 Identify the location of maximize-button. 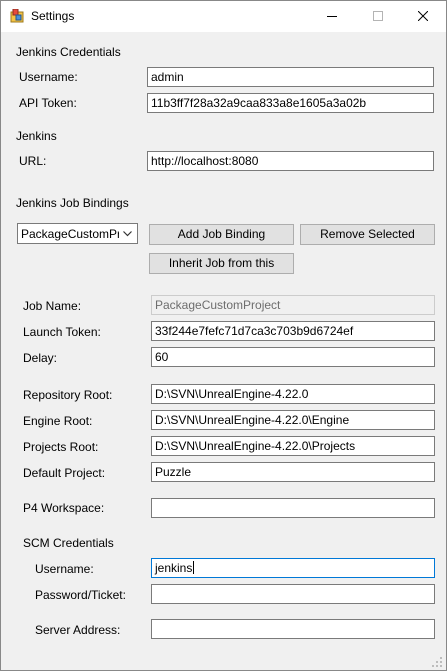
(378, 16).